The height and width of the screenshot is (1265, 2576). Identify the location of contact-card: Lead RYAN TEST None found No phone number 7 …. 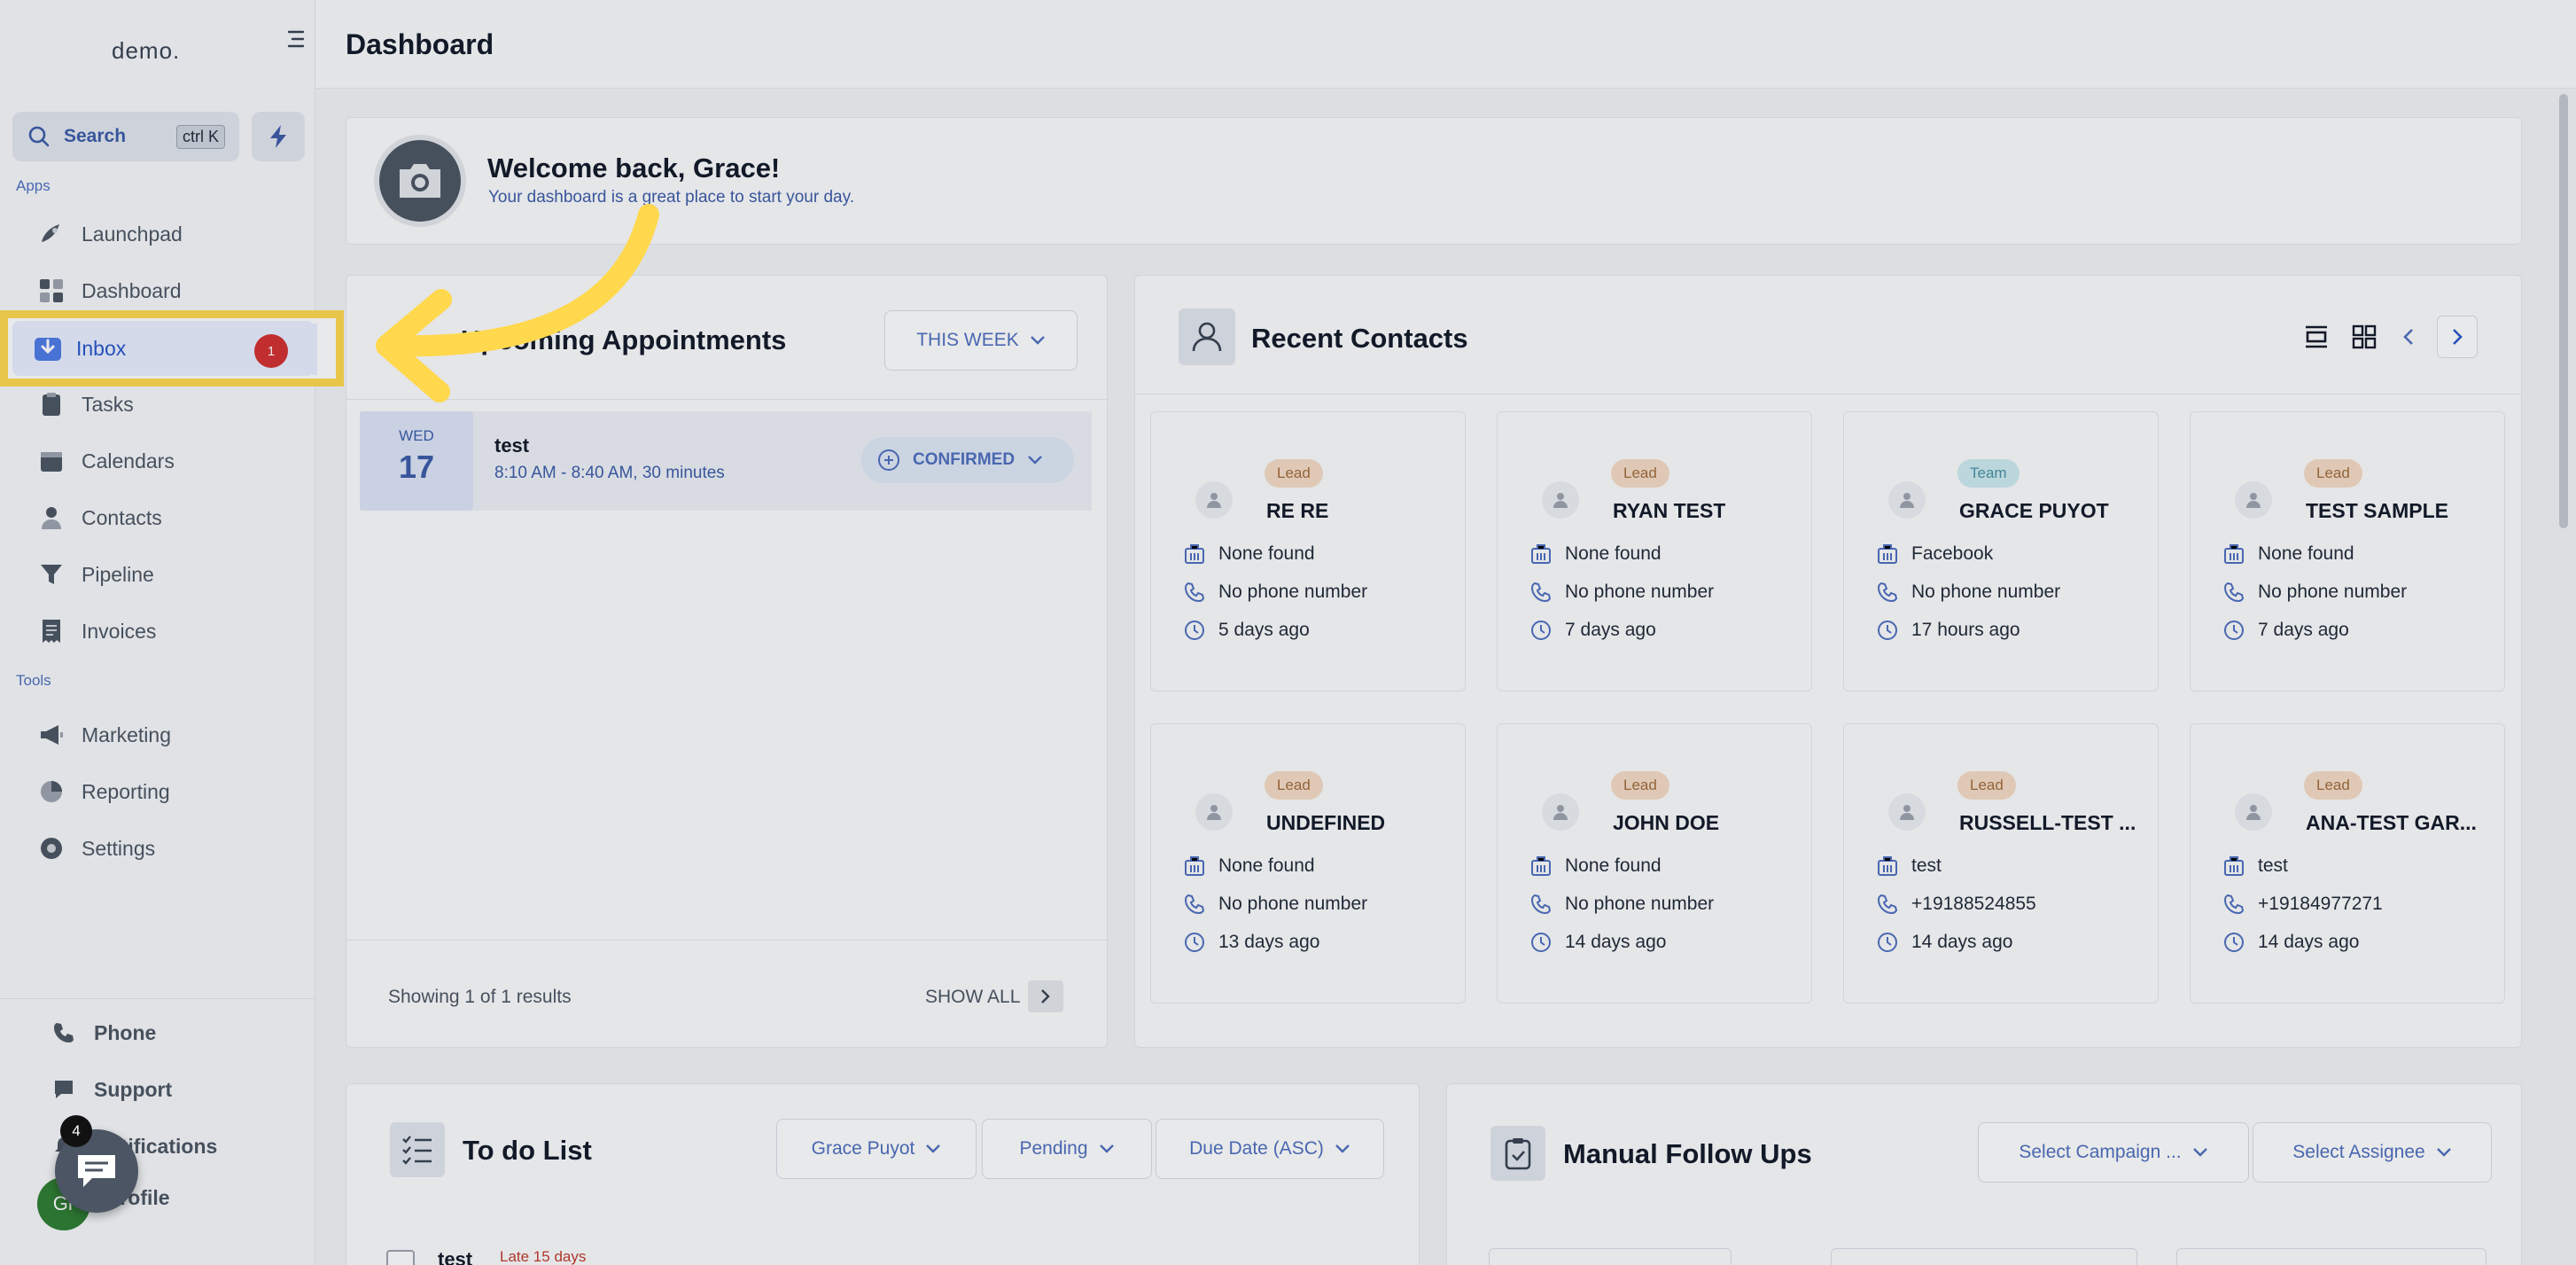
(1655, 551).